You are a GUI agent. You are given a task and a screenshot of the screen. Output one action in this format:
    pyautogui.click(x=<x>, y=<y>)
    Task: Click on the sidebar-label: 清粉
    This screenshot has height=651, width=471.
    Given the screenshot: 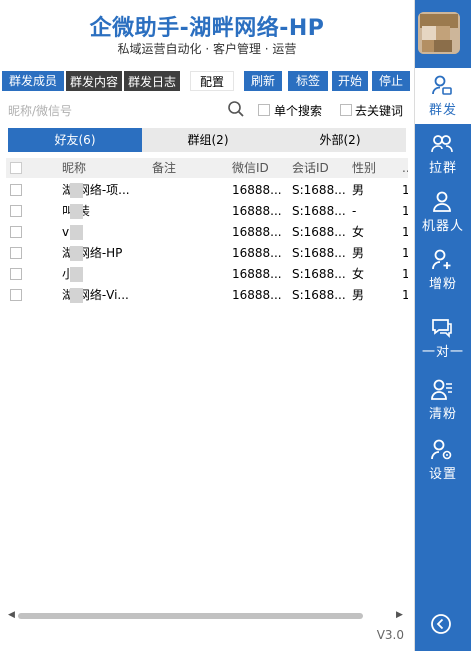 What is the action you would take?
    pyautogui.click(x=442, y=414)
    